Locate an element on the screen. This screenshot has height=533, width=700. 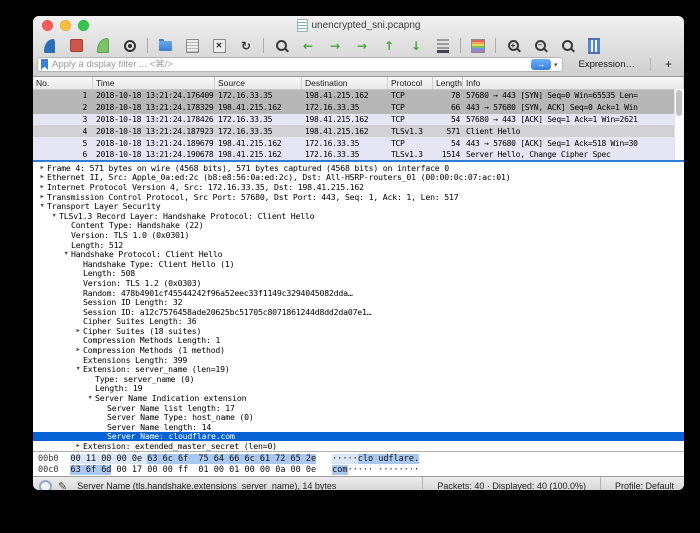
reload-file-button: ↻ is located at coordinates (246, 45).